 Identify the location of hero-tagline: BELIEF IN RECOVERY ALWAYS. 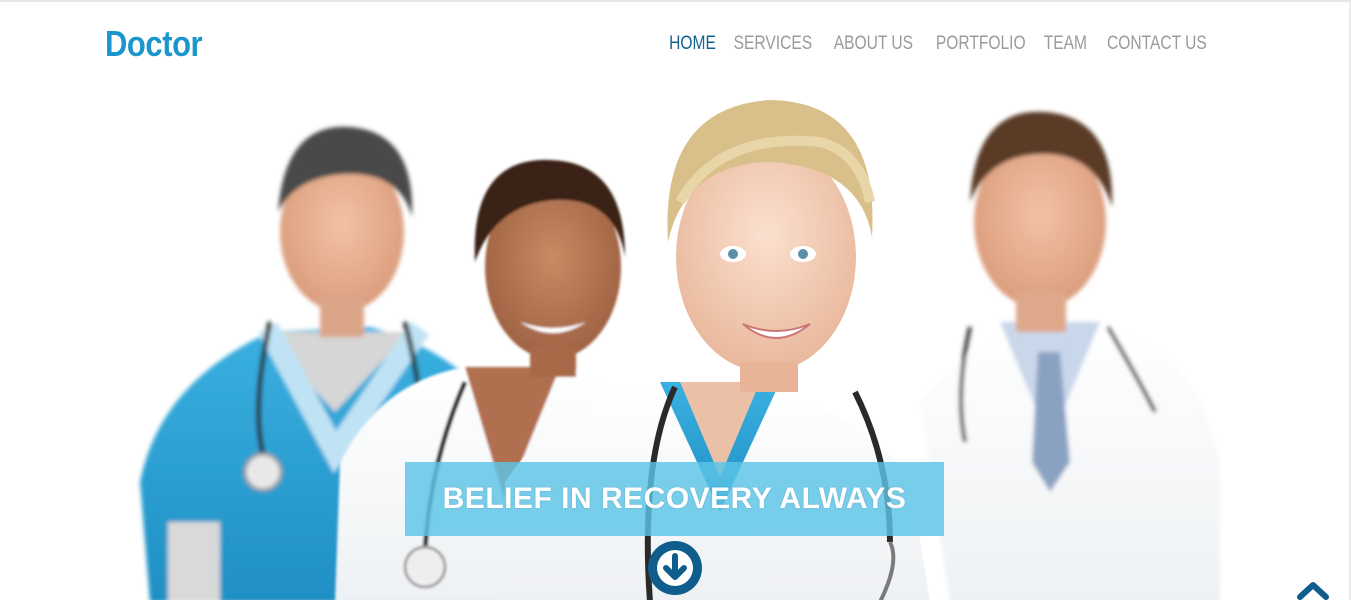
(674, 498).